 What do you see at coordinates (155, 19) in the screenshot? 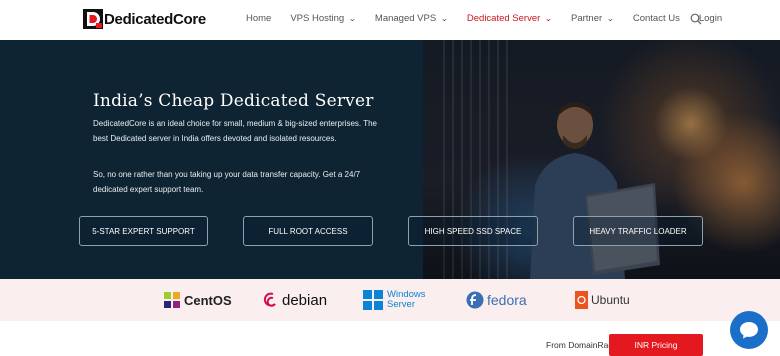
I see `logo-text: DedicatedCore` at bounding box center [155, 19].